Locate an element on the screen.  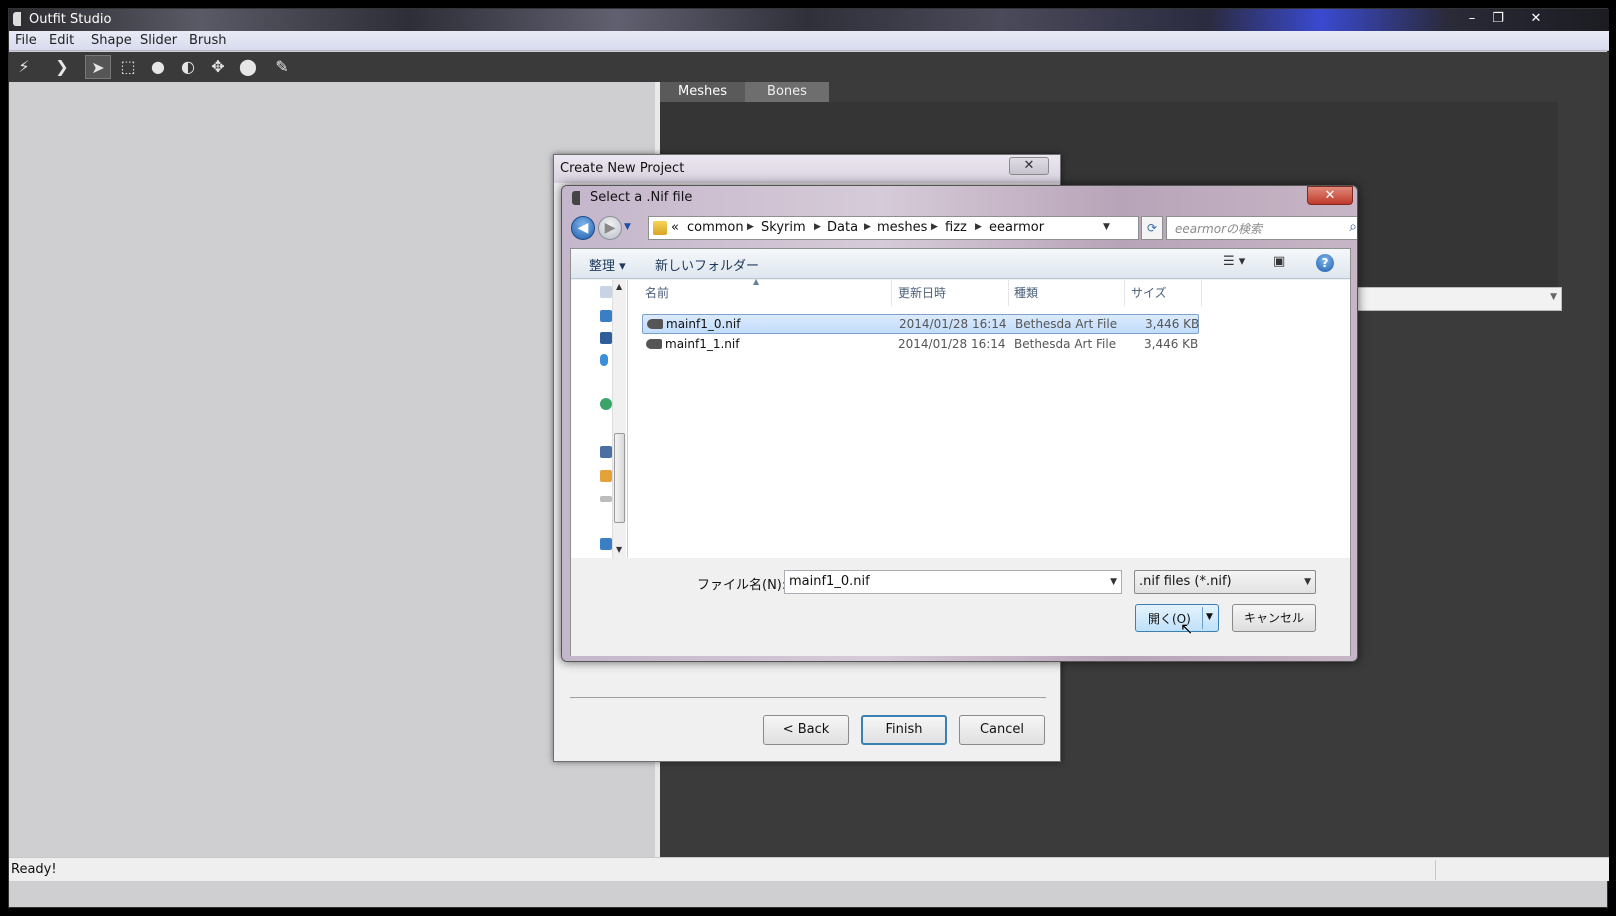
new-project-icon: ⚡ is located at coordinates (24, 67).